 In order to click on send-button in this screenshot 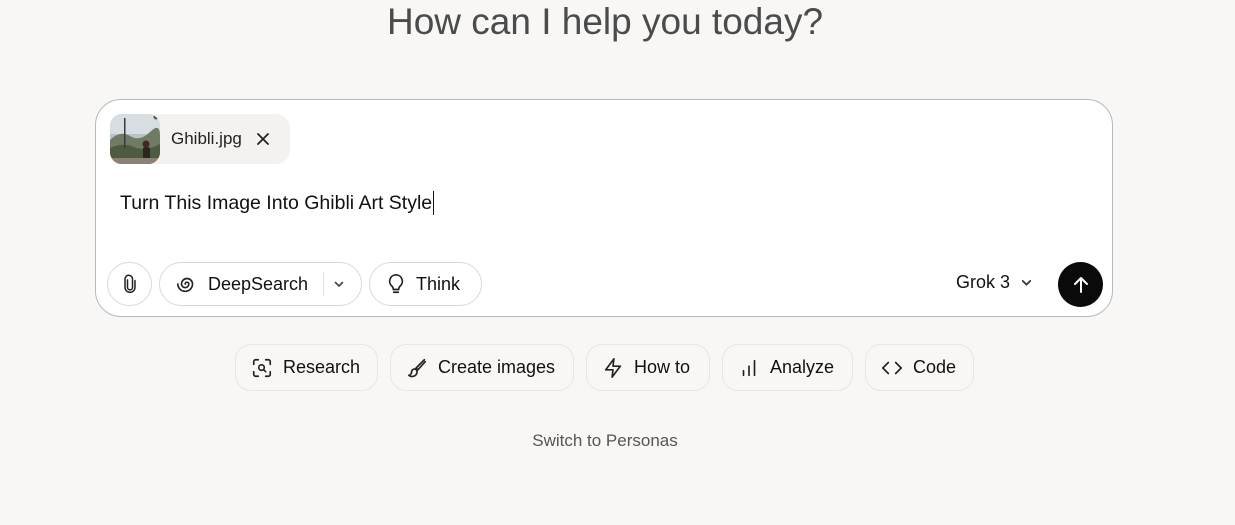, I will do `click(1080, 284)`.